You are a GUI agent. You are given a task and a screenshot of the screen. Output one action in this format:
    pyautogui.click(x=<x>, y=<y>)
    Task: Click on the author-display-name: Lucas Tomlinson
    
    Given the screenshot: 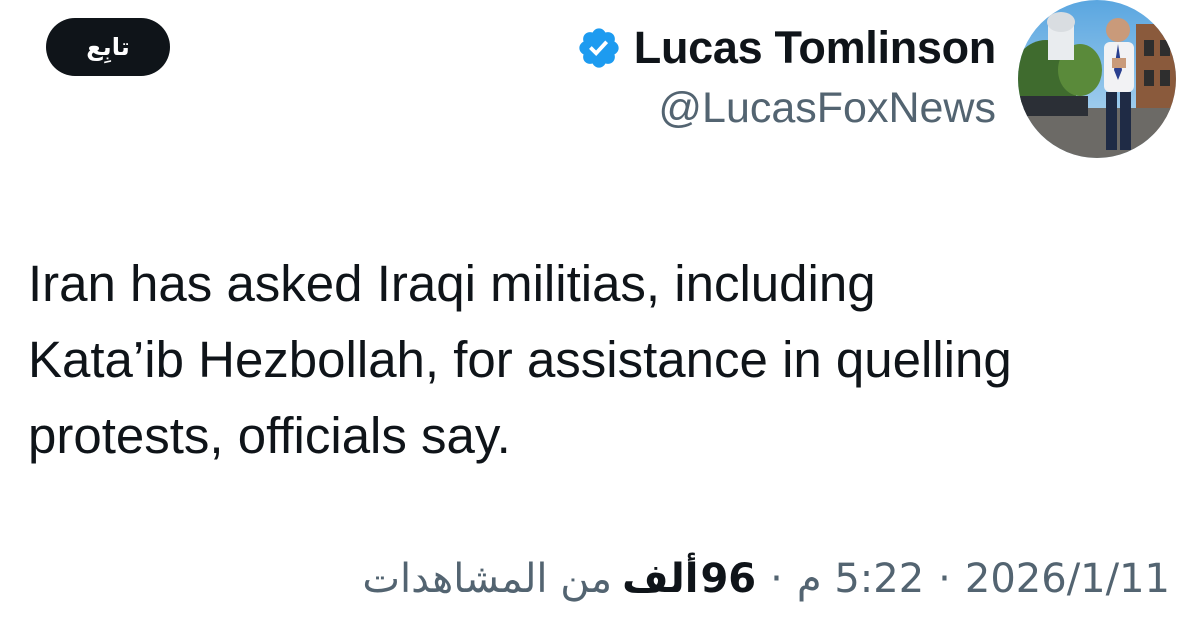 What is the action you would take?
    pyautogui.click(x=815, y=48)
    